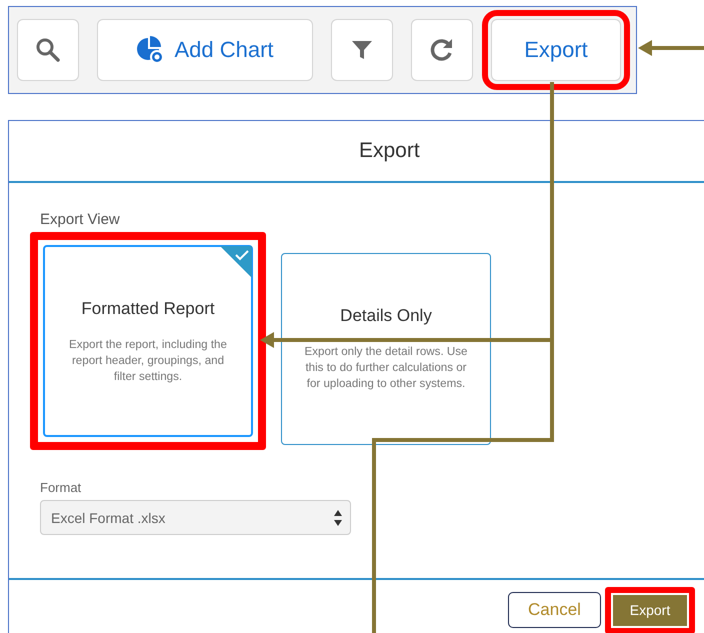 This screenshot has height=633, width=704. I want to click on filter-icon, so click(362, 50).